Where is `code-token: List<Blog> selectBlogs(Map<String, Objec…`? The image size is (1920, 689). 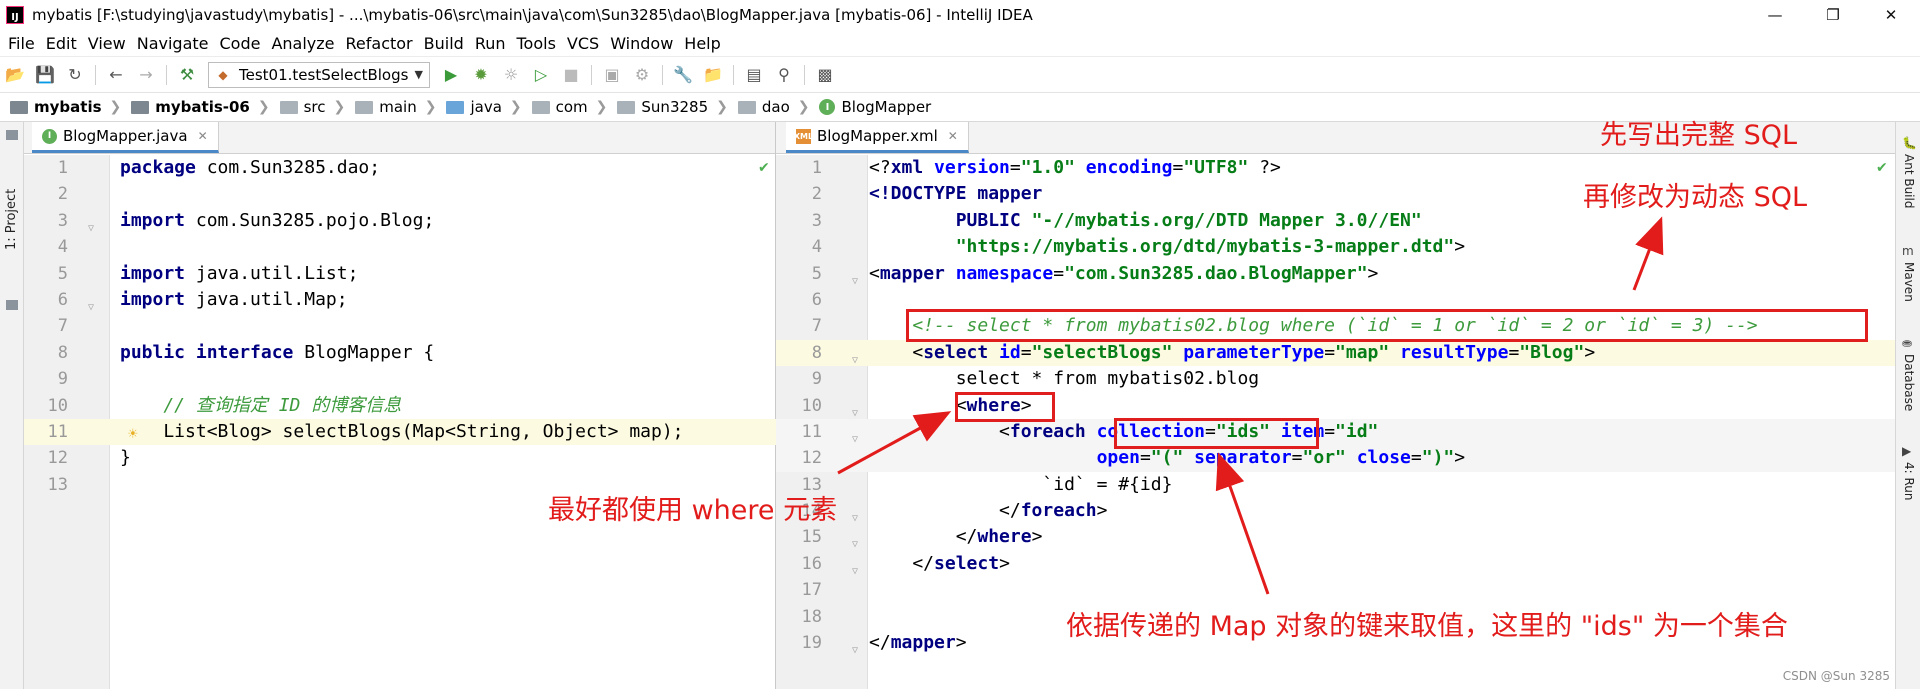 code-token: List<Blog> selectBlogs(Map<String, Objec… is located at coordinates (402, 431).